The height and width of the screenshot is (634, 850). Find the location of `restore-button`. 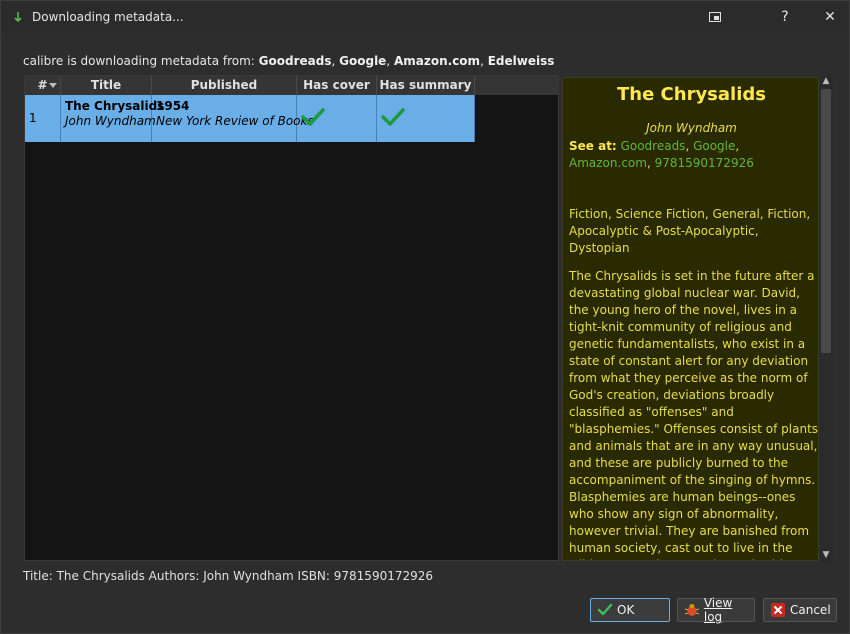

restore-button is located at coordinates (715, 17).